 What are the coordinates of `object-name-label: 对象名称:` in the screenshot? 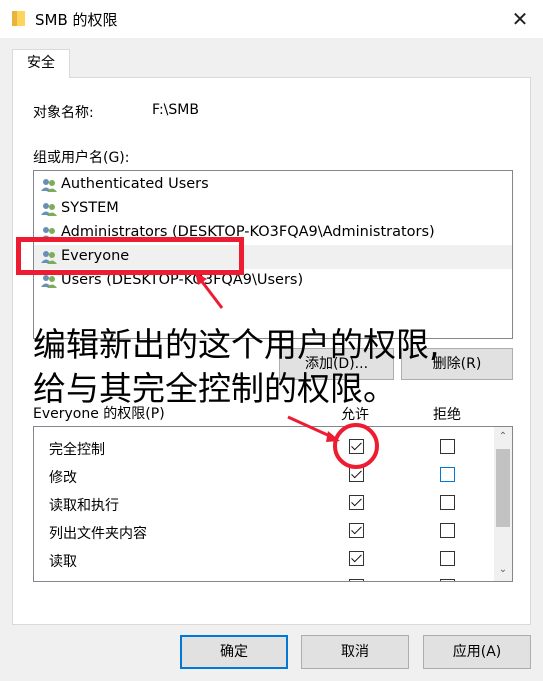 It's located at (63, 113).